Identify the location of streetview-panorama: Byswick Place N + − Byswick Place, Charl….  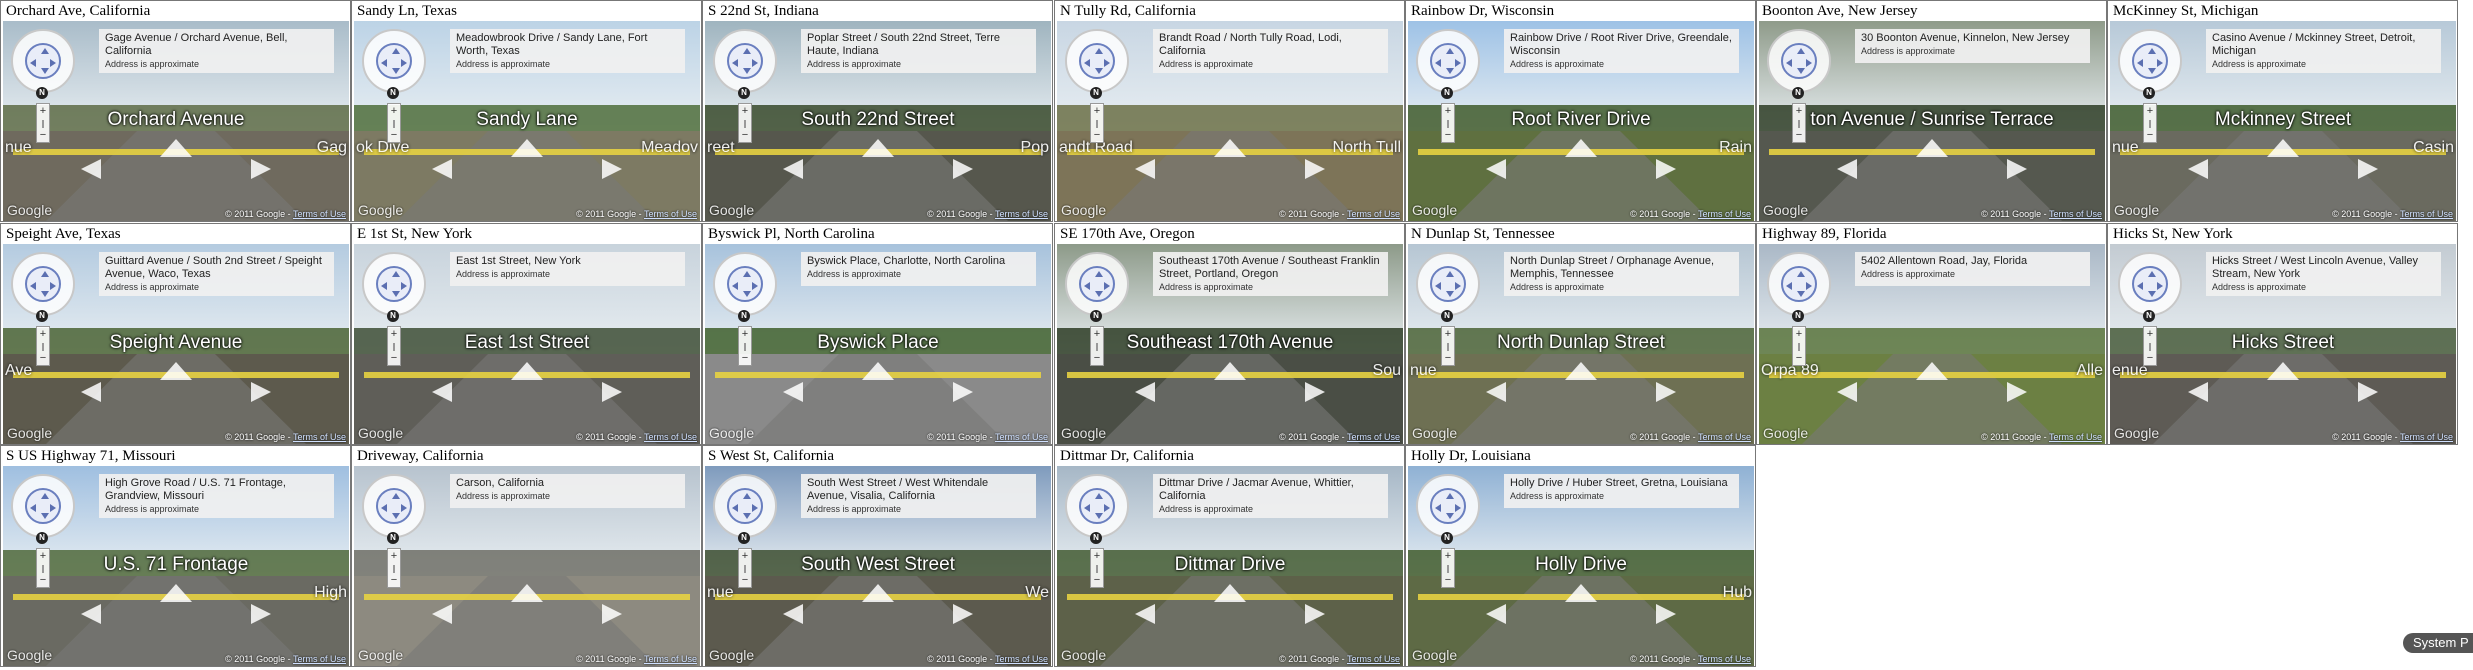
(878, 344).